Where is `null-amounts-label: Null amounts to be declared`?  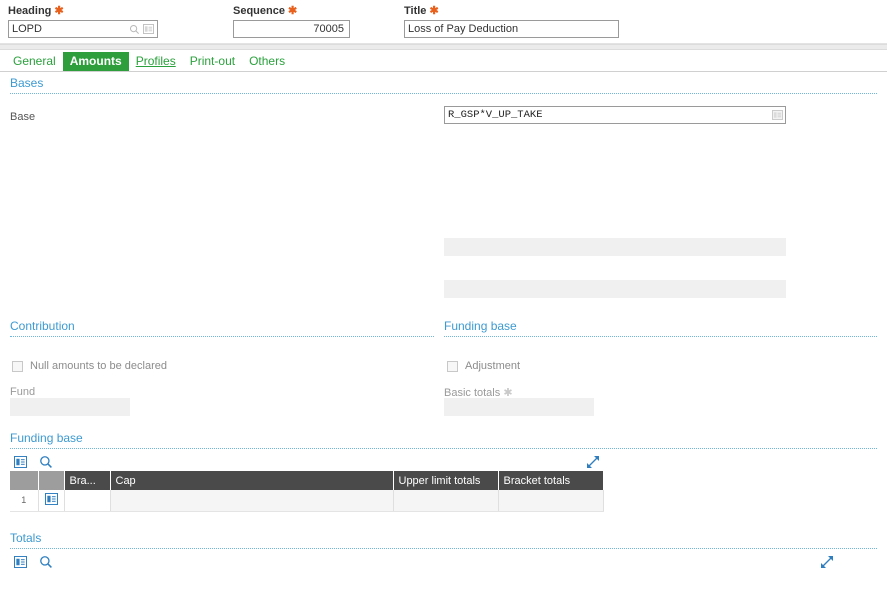
null-amounts-label: Null amounts to be declared is located at coordinates (98, 366).